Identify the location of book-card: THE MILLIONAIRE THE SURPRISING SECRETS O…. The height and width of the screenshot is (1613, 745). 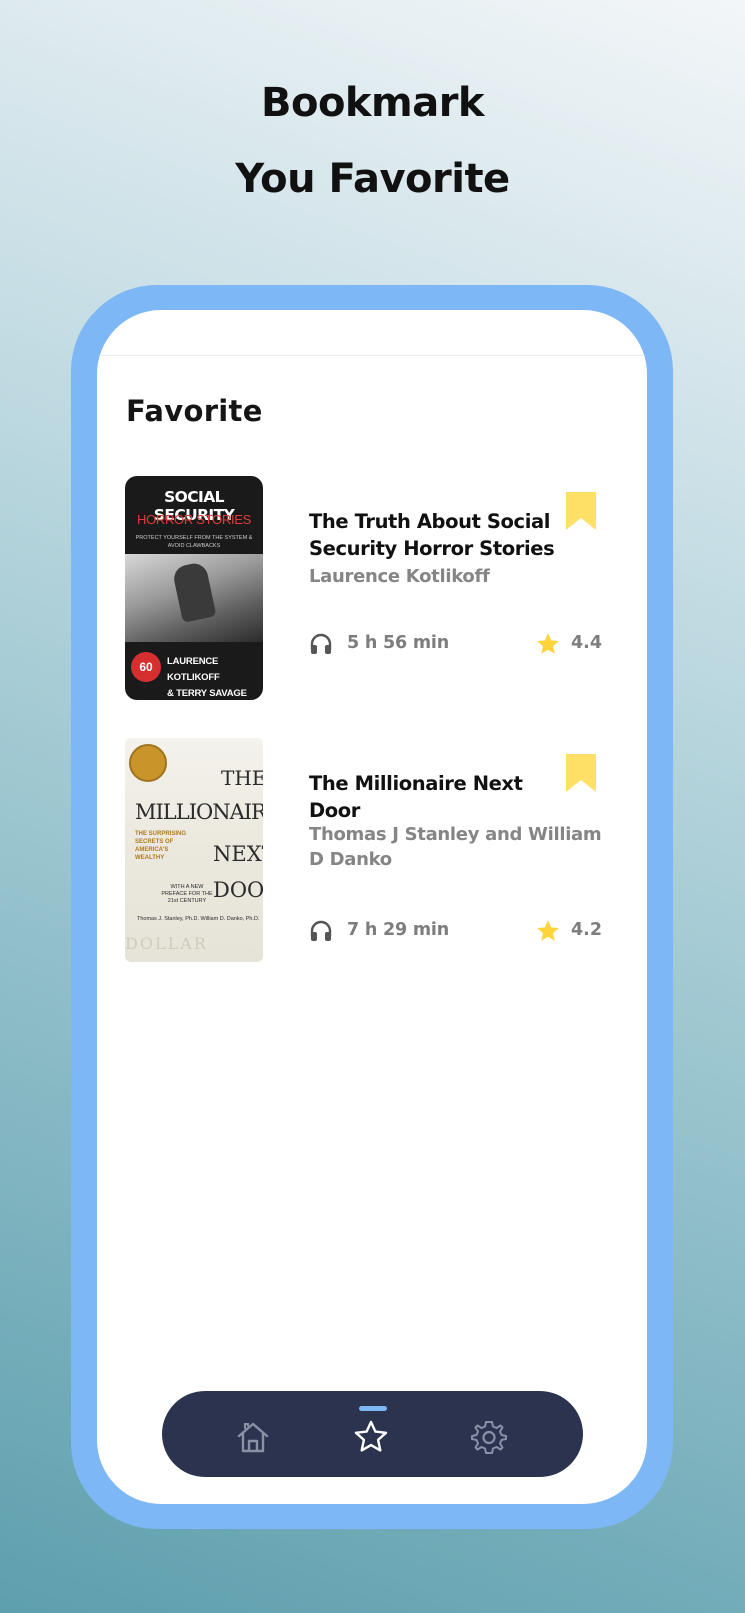
(372, 853).